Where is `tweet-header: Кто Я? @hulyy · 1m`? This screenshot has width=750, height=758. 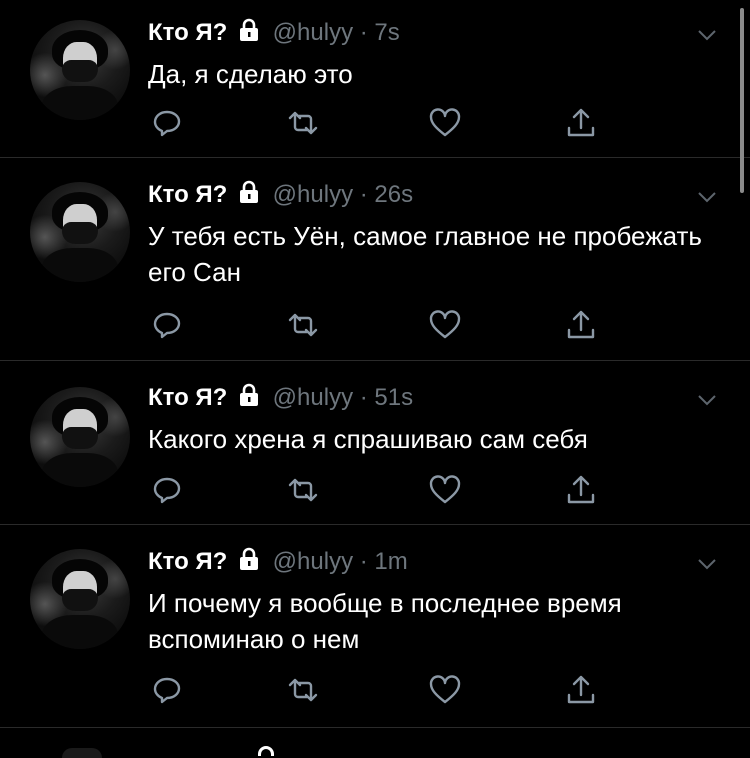 tweet-header: Кто Я? @hulyy · 1m is located at coordinates (278, 563).